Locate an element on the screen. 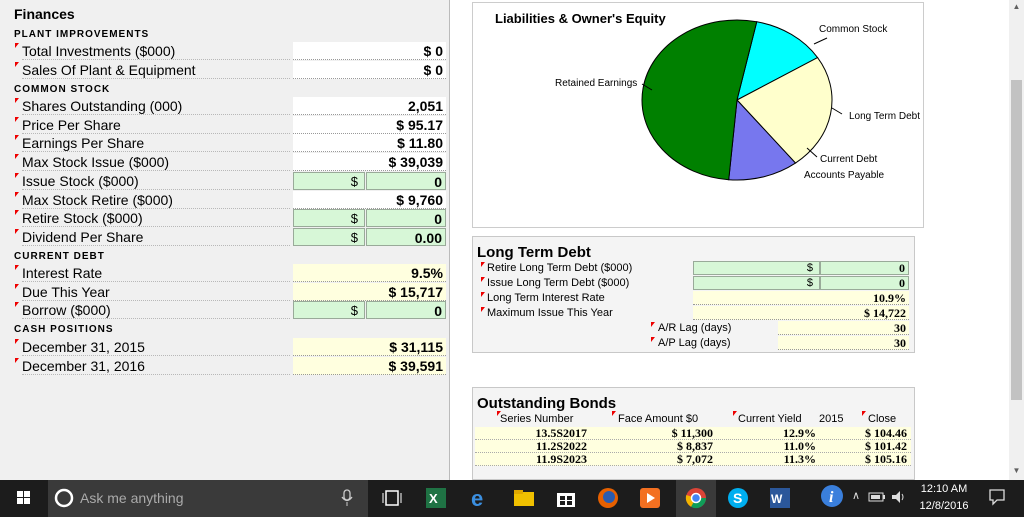 This screenshot has height=522, width=1024. current-debt-header: CURRENT DEBT is located at coordinates (59, 256).